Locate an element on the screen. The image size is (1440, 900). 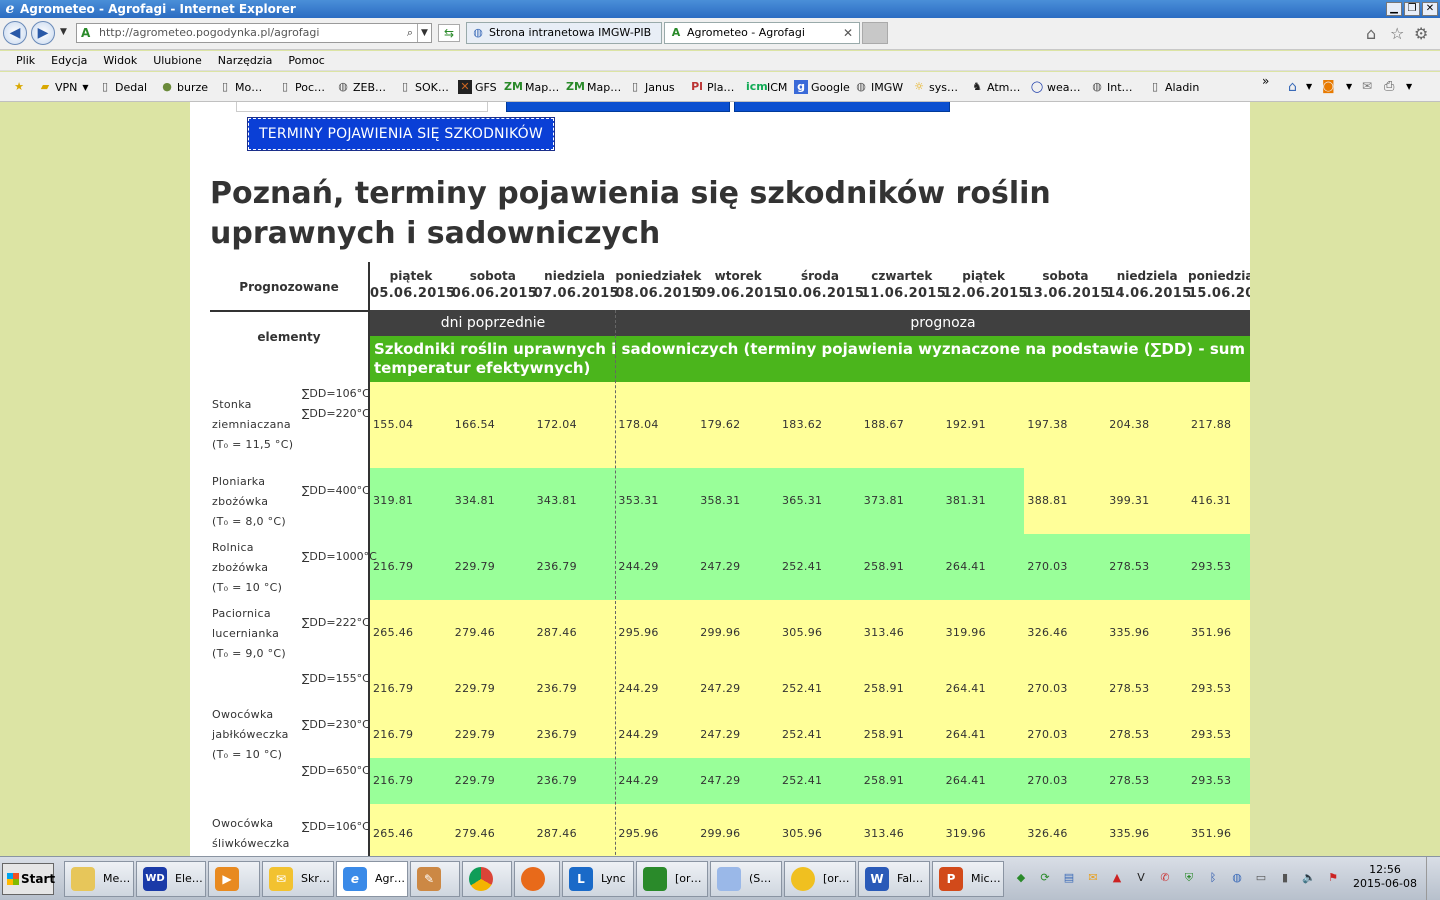
taskbar-media: ▶ is located at coordinates (234, 879).